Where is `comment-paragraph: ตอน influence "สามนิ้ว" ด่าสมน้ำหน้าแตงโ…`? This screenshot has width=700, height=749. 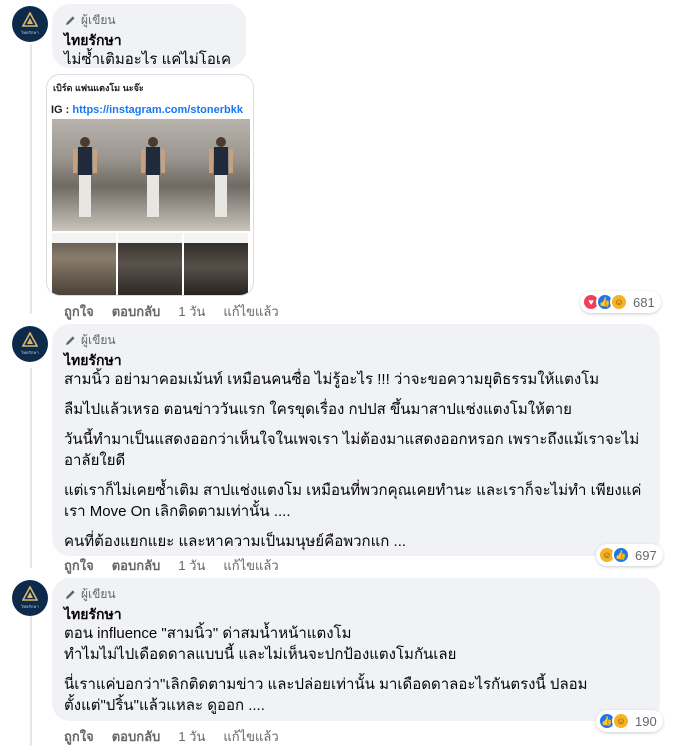 comment-paragraph: ตอน influence "สามนิ้ว" ด่าสมน้ำหน้าแตงโ… is located at coordinates (260, 644).